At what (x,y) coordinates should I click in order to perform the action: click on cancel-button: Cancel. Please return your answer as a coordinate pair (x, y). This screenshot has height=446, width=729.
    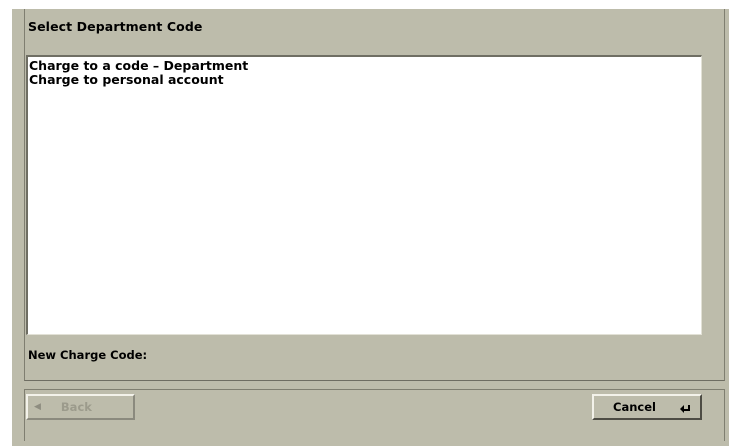
    Looking at the image, I should click on (647, 407).